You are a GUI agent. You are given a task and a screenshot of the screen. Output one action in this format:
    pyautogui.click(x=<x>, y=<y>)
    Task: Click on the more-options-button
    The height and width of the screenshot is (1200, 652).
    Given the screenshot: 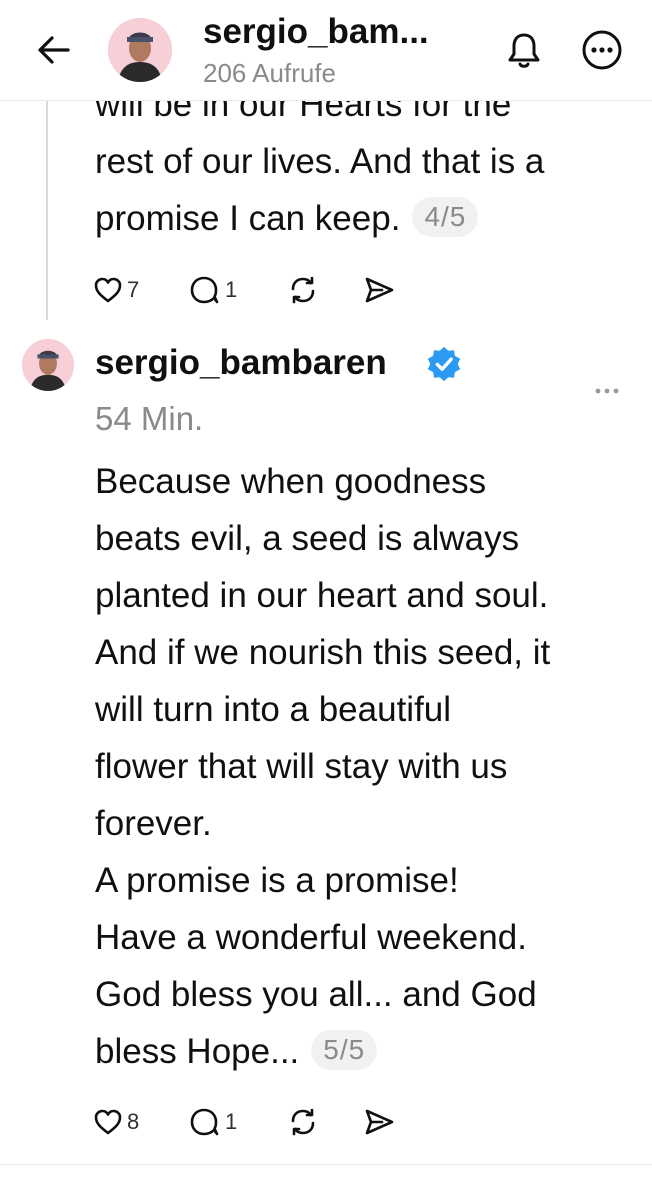 What is the action you would take?
    pyautogui.click(x=602, y=50)
    